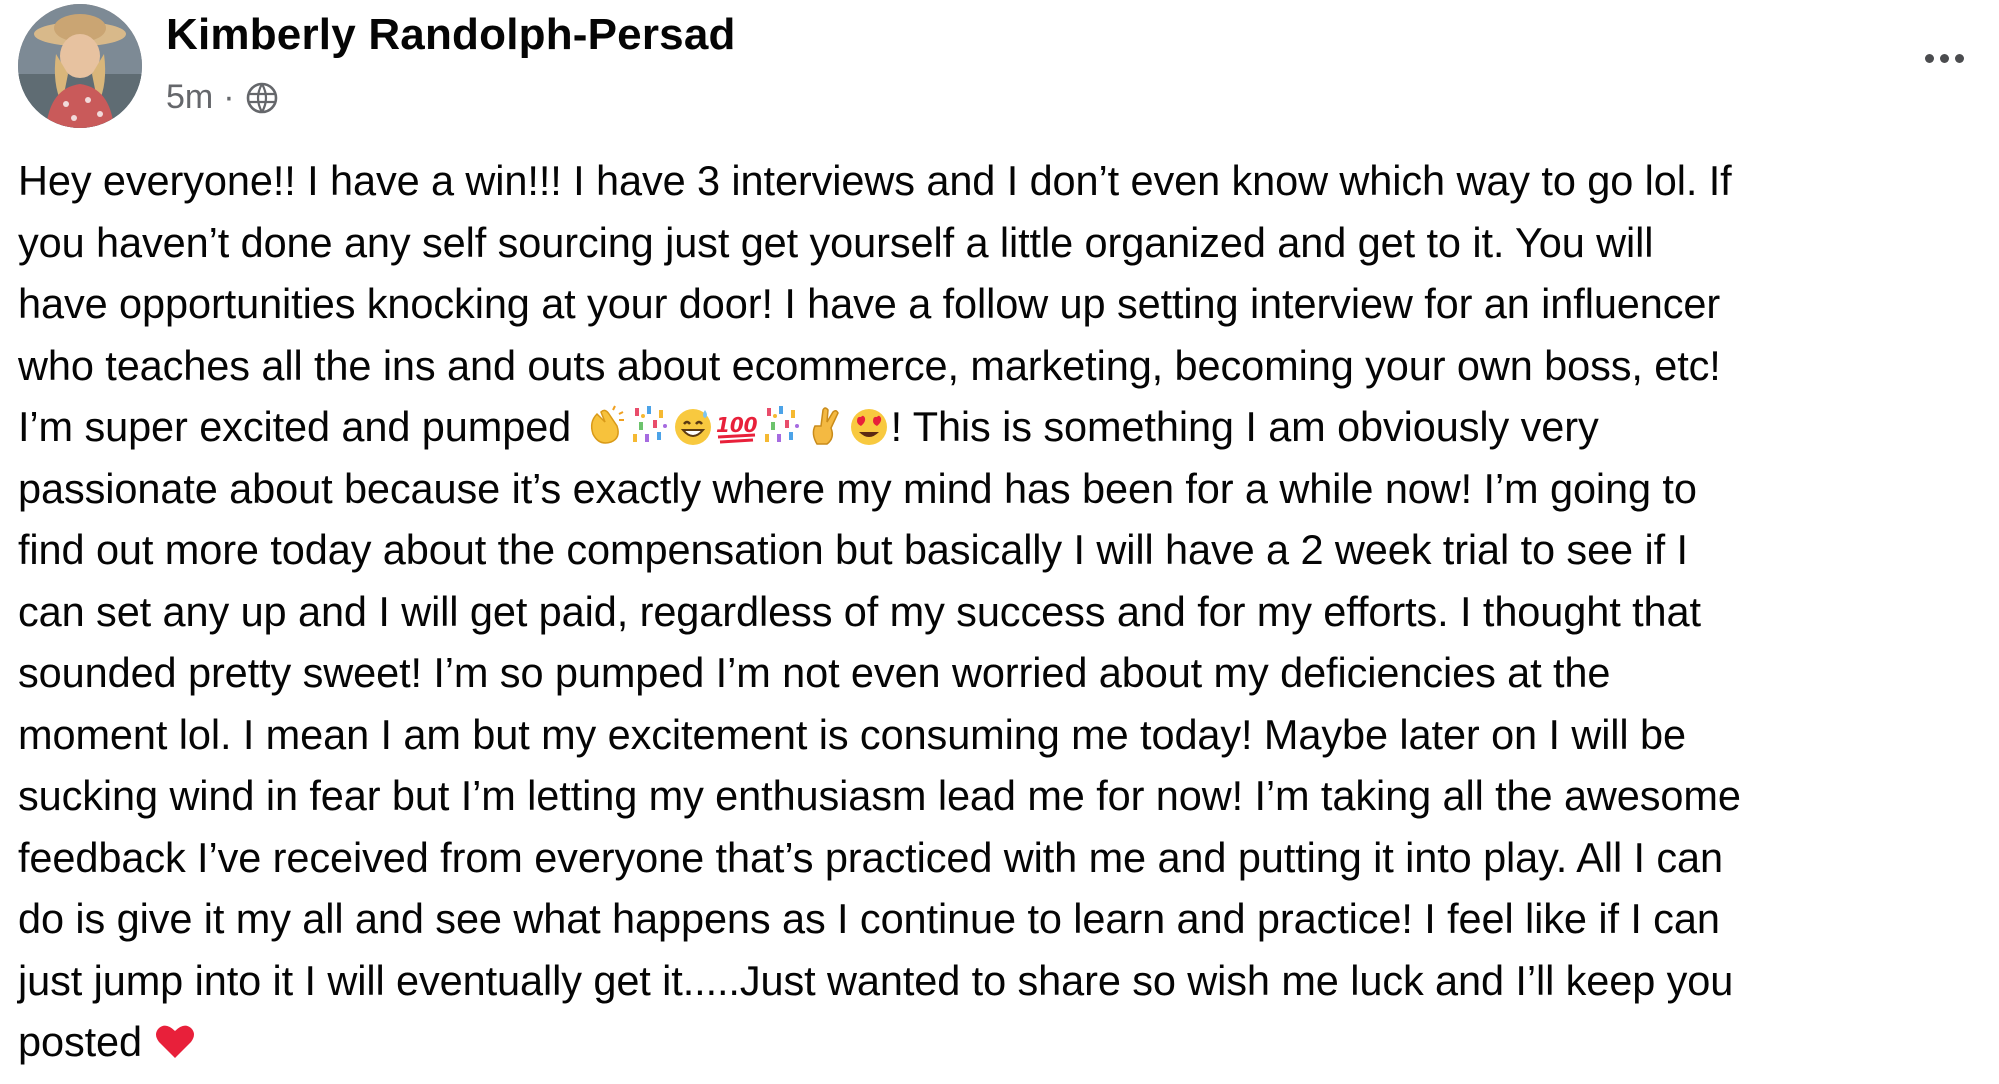 The height and width of the screenshot is (1084, 1999). I want to click on hundred-points-icon: 100, so click(737, 426).